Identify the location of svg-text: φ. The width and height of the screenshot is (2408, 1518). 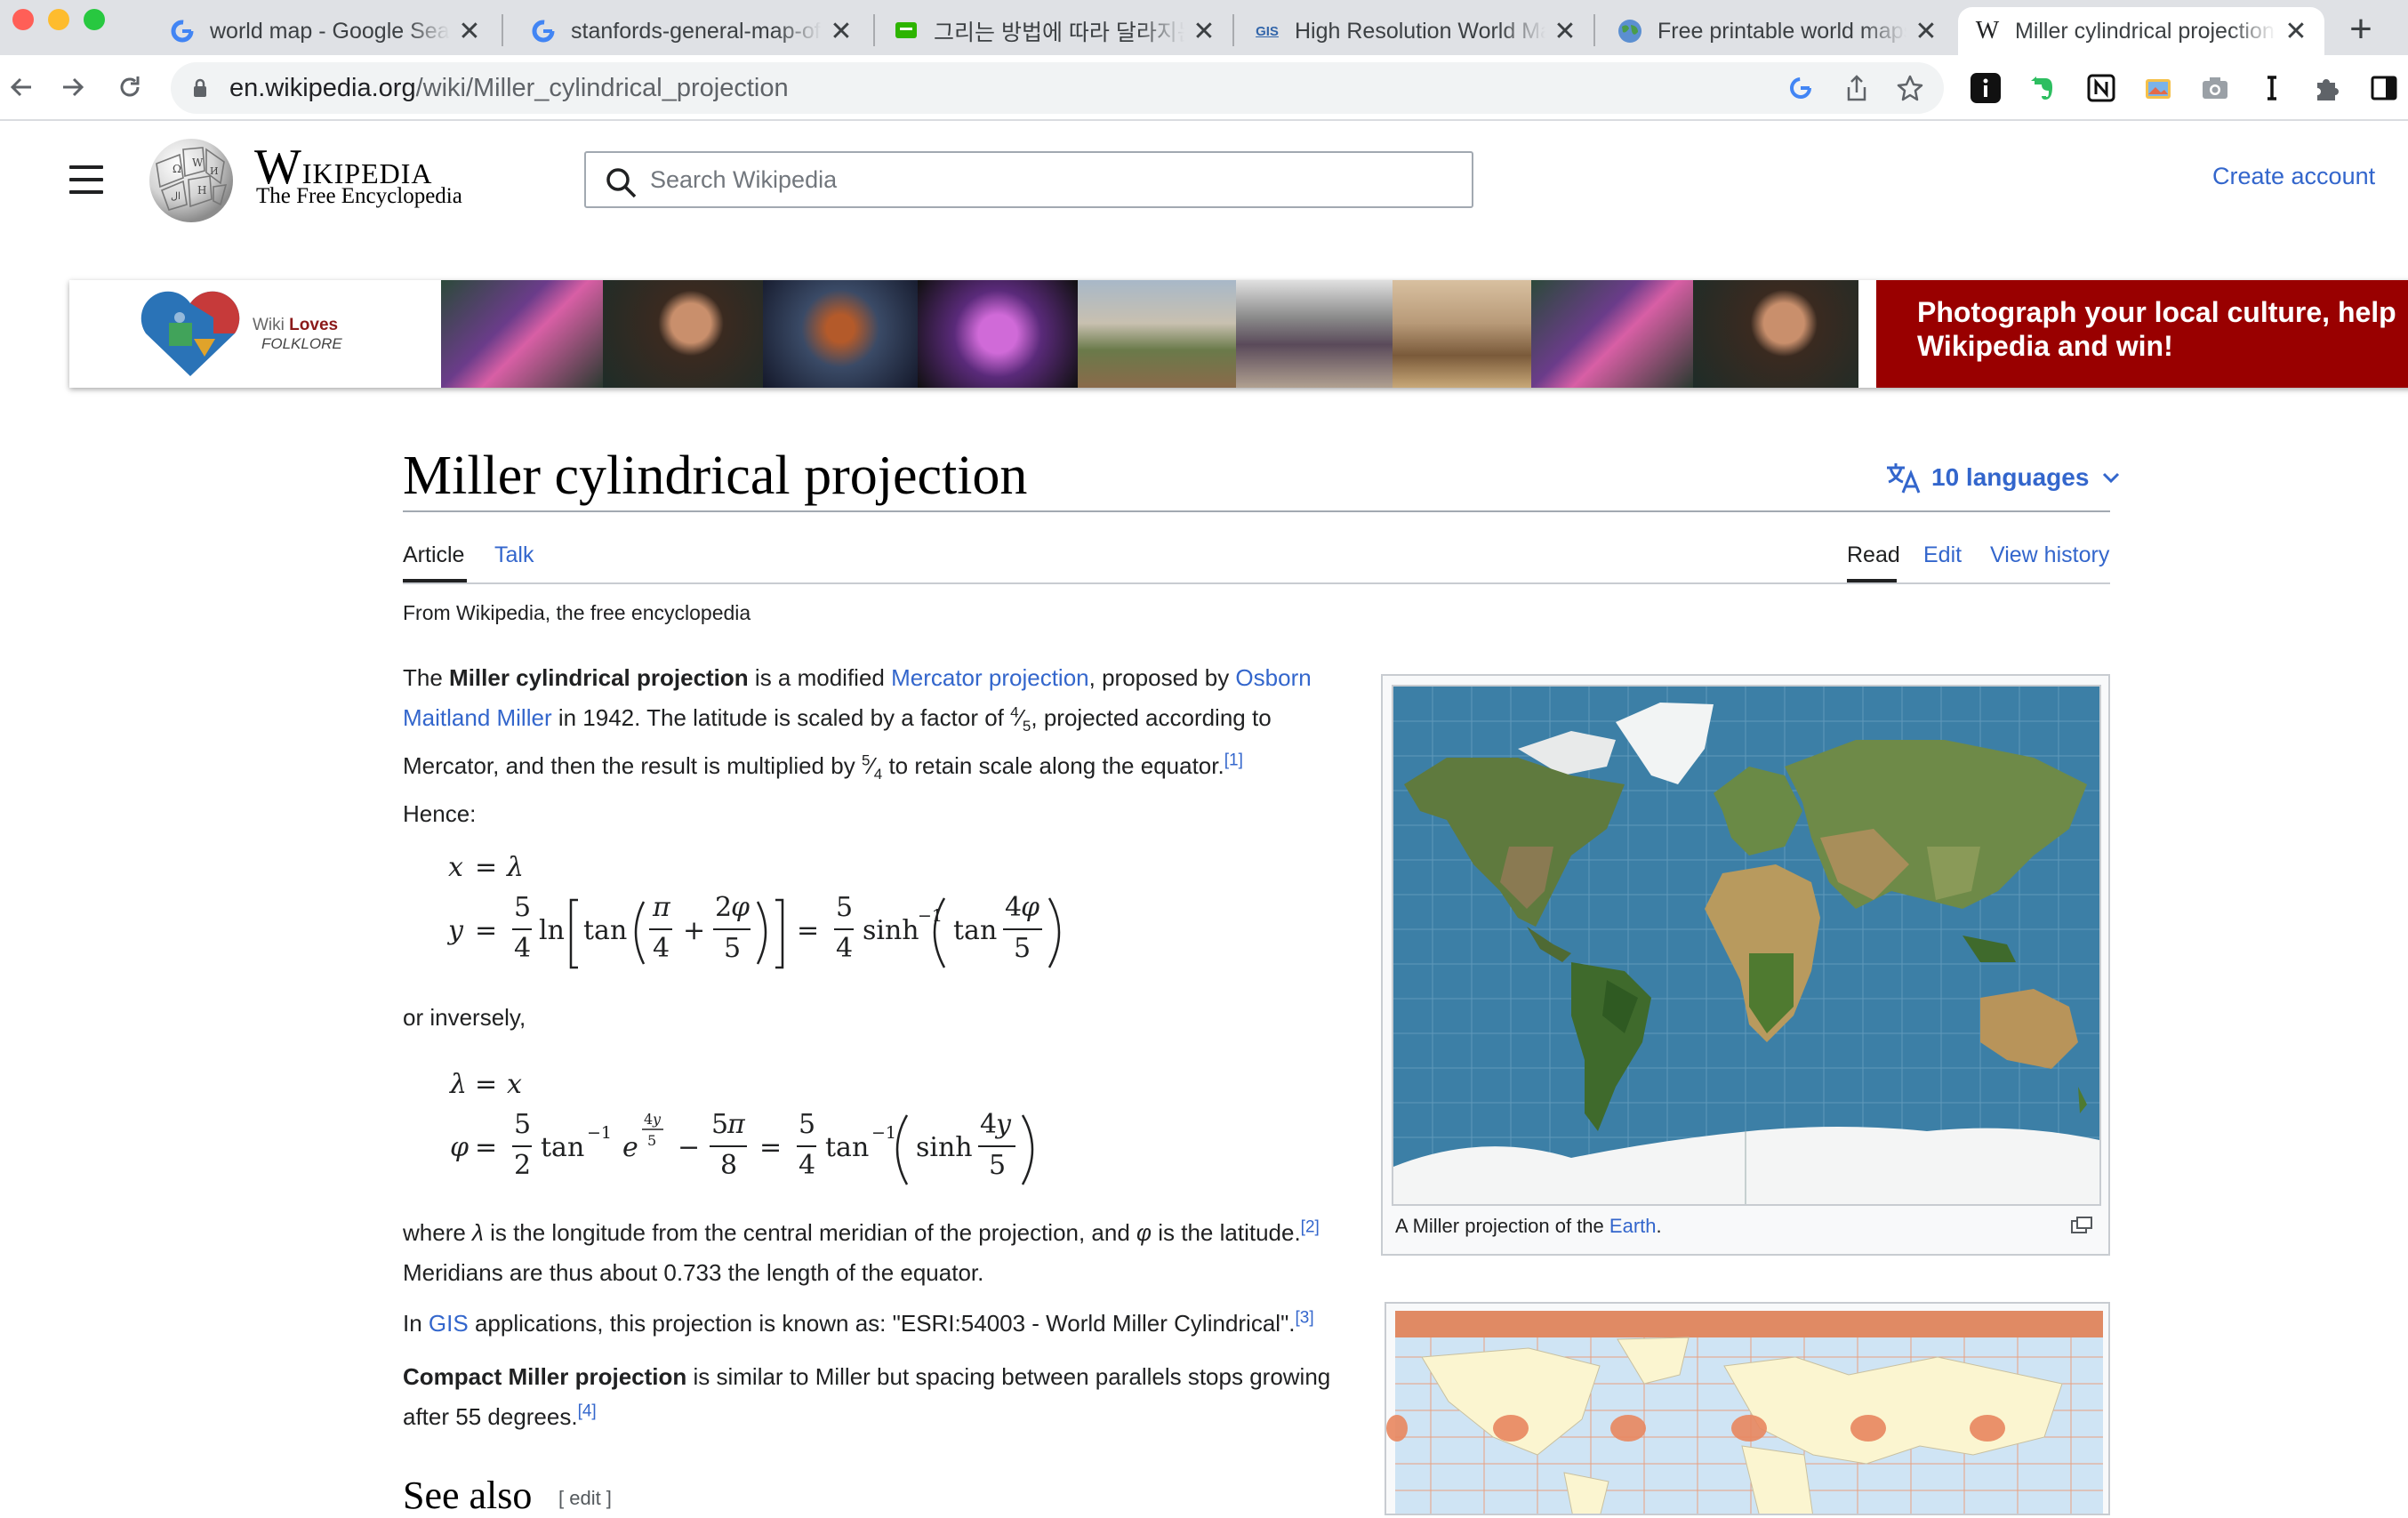
(1030, 907).